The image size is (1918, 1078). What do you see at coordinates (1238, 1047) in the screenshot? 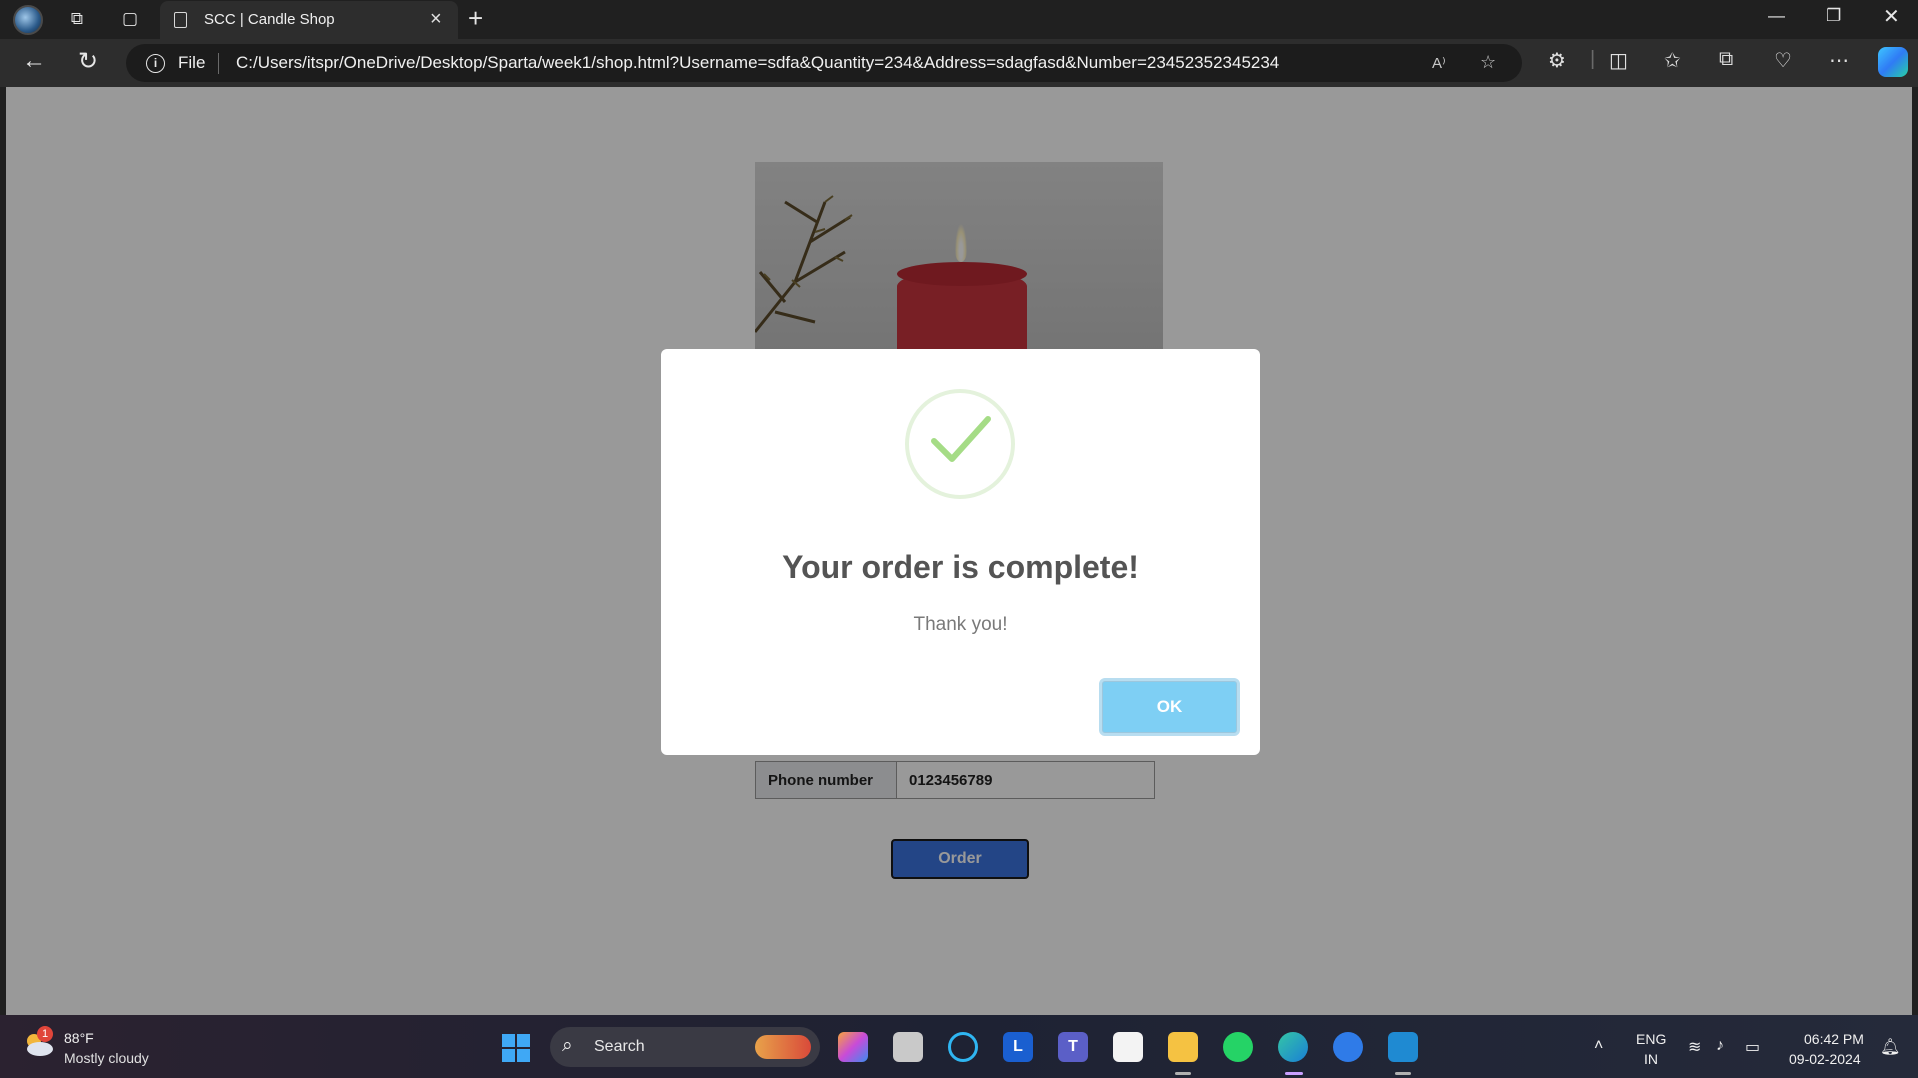
I see `whatsapp-icon` at bounding box center [1238, 1047].